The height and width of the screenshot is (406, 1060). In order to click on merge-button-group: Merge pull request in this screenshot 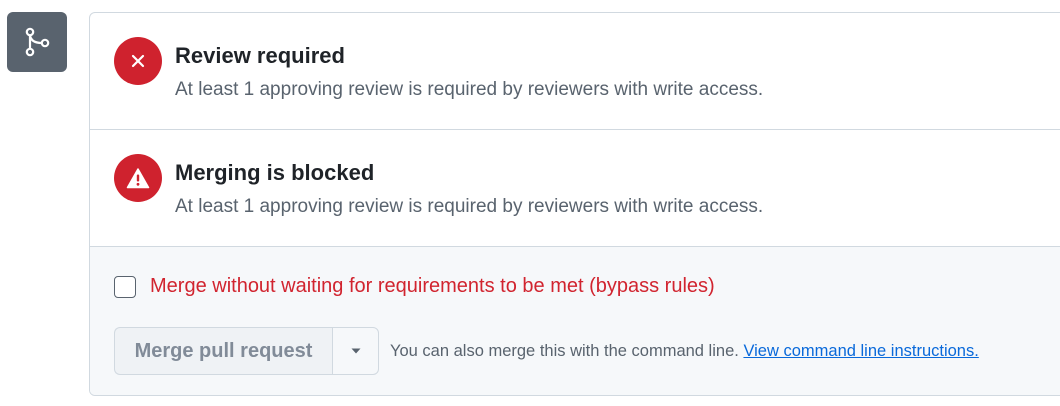, I will do `click(246, 351)`.